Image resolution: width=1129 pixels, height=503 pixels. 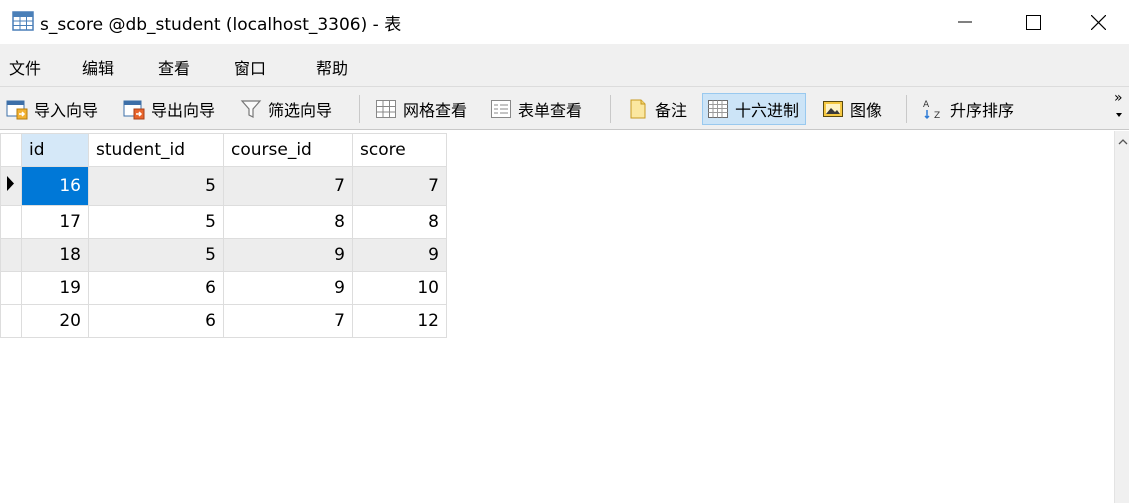 What do you see at coordinates (11, 150) in the screenshot?
I see `row-header-corner` at bounding box center [11, 150].